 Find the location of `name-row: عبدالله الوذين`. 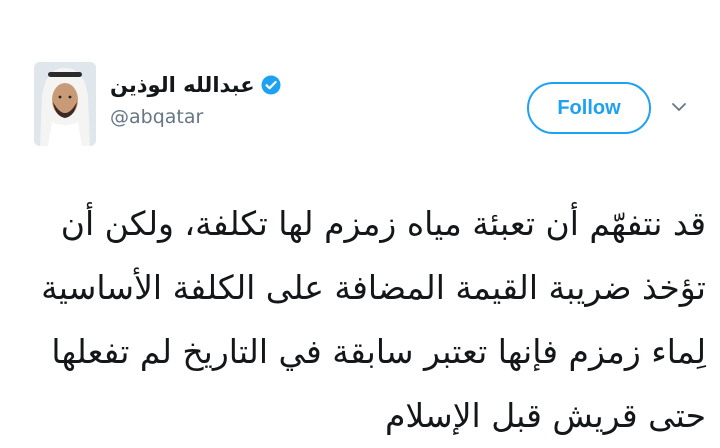

name-row: عبدالله الوذين is located at coordinates (195, 85).